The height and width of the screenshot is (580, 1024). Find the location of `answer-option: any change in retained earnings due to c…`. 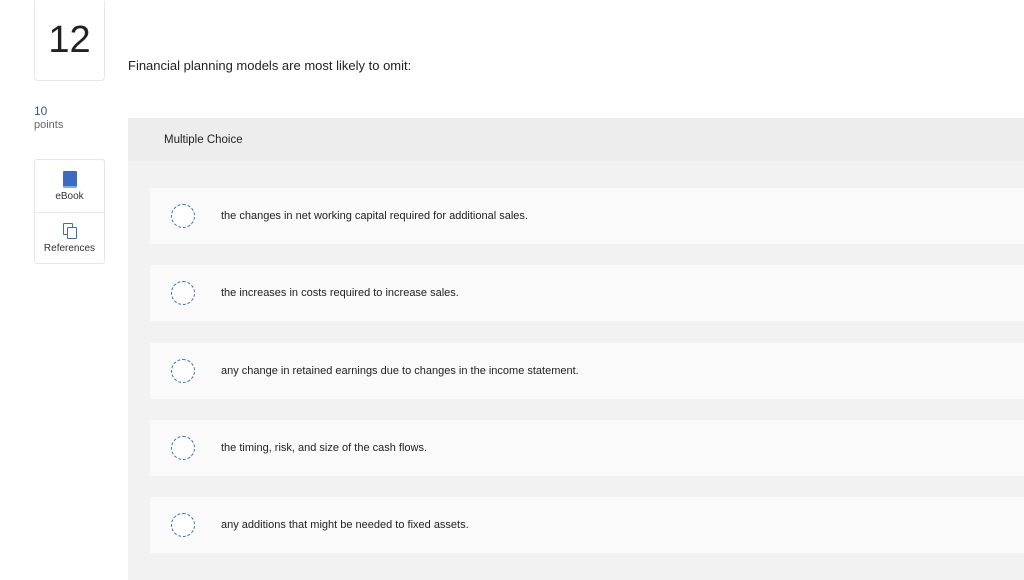

answer-option: any change in retained earnings due to c… is located at coordinates (587, 371).